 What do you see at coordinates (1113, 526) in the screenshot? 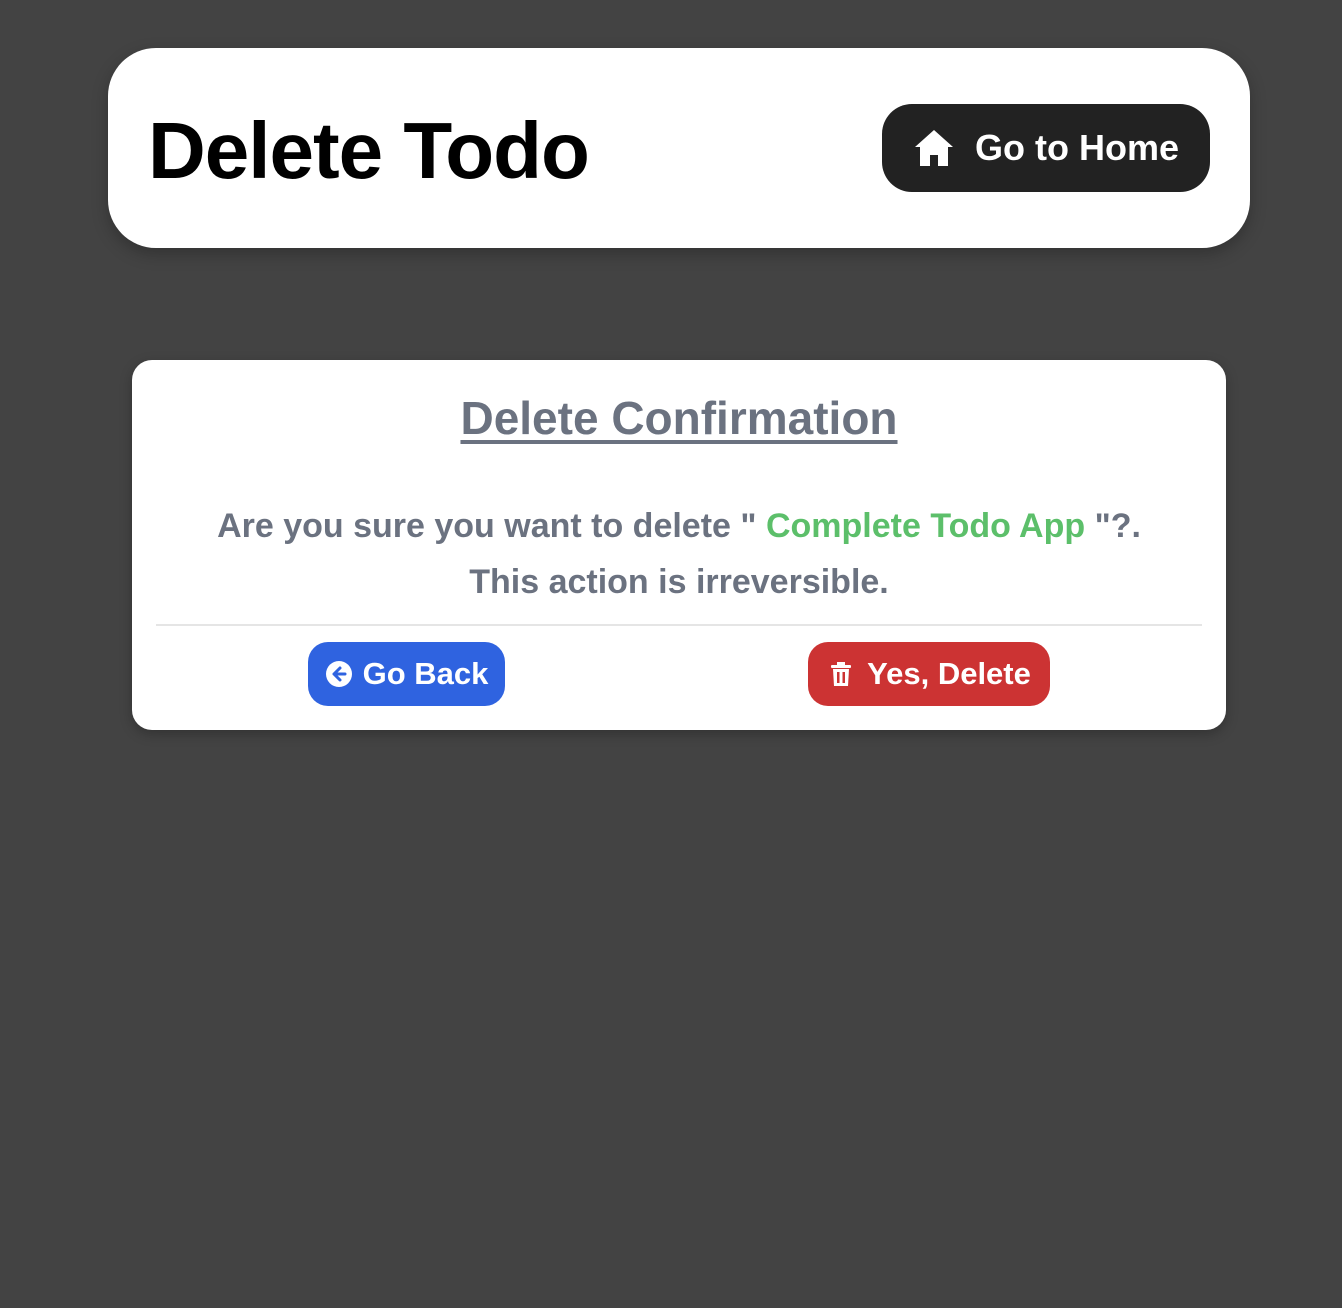
I see `message-suffix: "?.` at bounding box center [1113, 526].